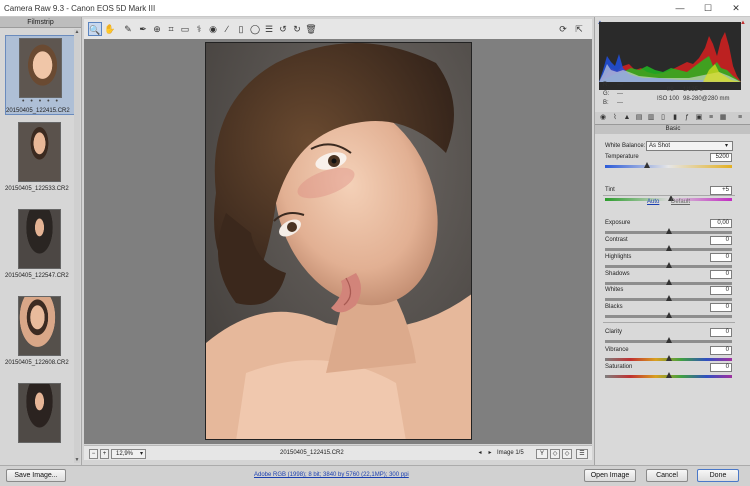 This screenshot has height=486, width=750. What do you see at coordinates (675, 118) in the screenshot?
I see `effects-tab-icon: ▮` at bounding box center [675, 118].